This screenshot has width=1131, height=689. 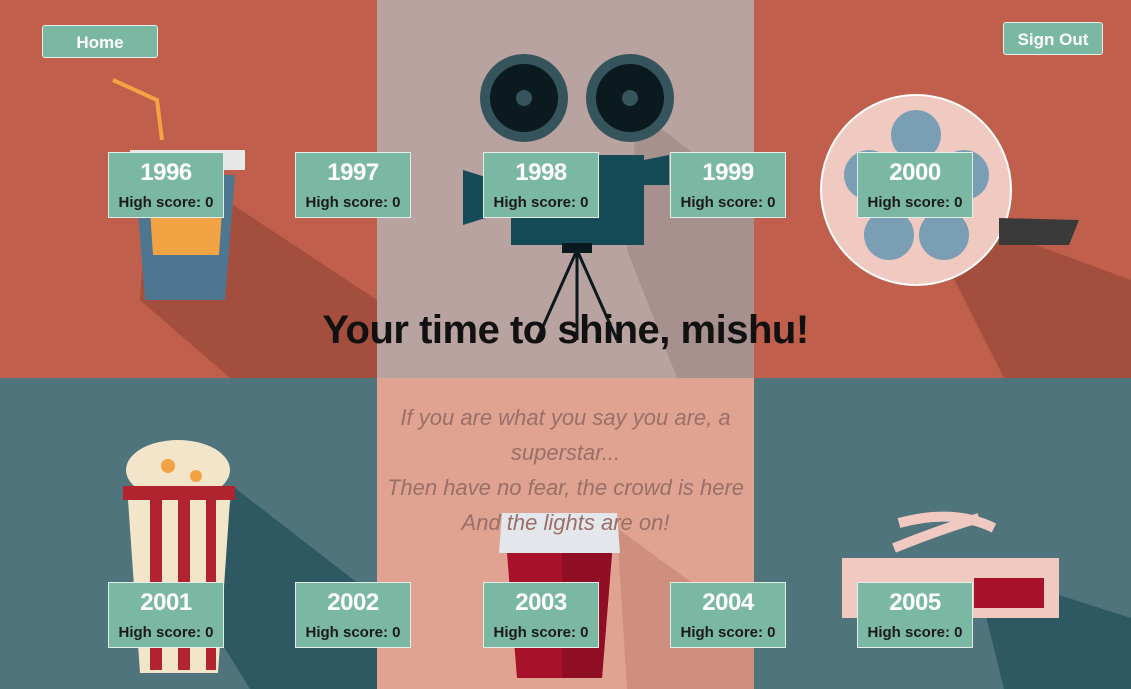 I want to click on year-button-1996: 1996 High score: 0, so click(x=166, y=185).